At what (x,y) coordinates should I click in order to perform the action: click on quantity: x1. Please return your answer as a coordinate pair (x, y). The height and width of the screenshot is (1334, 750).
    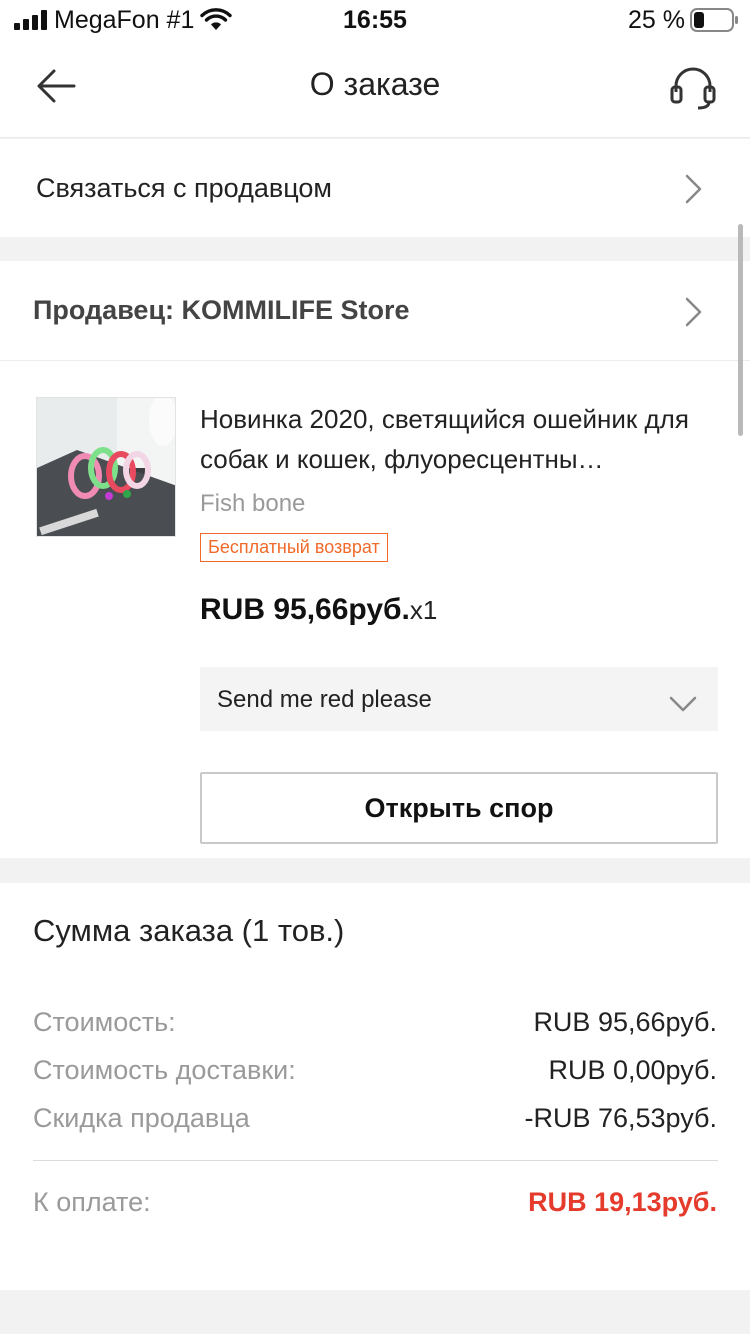
    Looking at the image, I should click on (423, 610).